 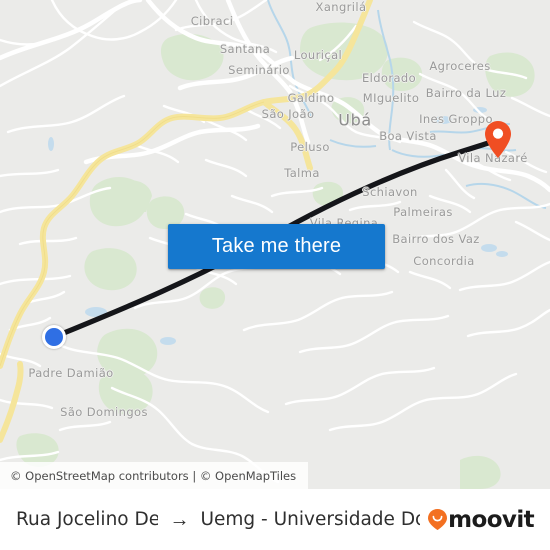 What do you see at coordinates (498, 139) in the screenshot?
I see `destination-pin-marker` at bounding box center [498, 139].